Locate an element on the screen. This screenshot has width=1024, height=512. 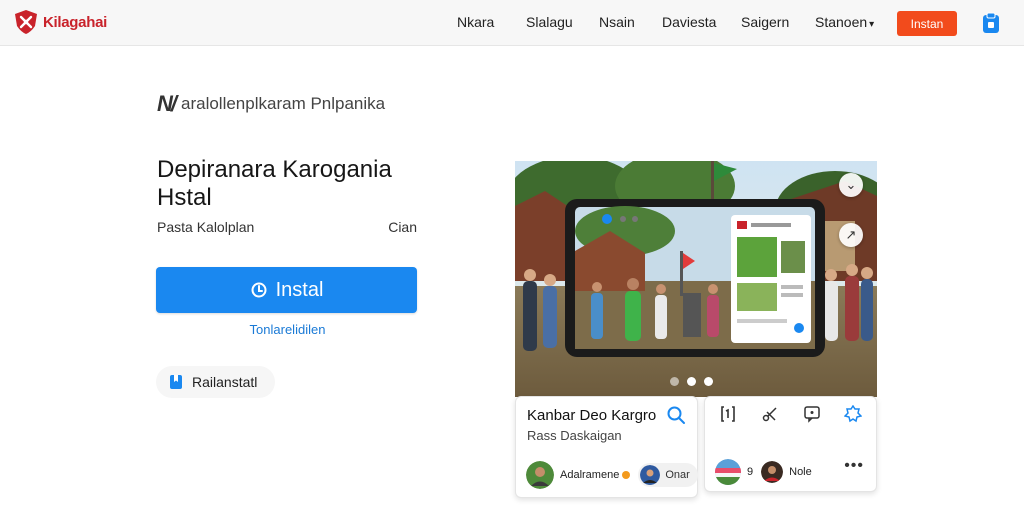
app-size: Cian is located at coordinates (402, 227).